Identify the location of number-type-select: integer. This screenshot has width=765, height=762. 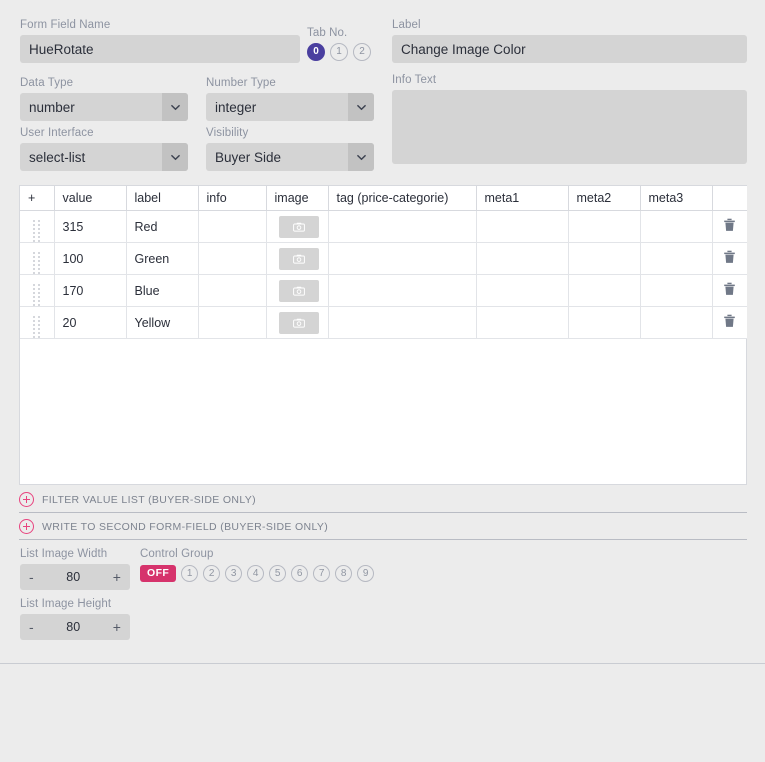
(290, 107).